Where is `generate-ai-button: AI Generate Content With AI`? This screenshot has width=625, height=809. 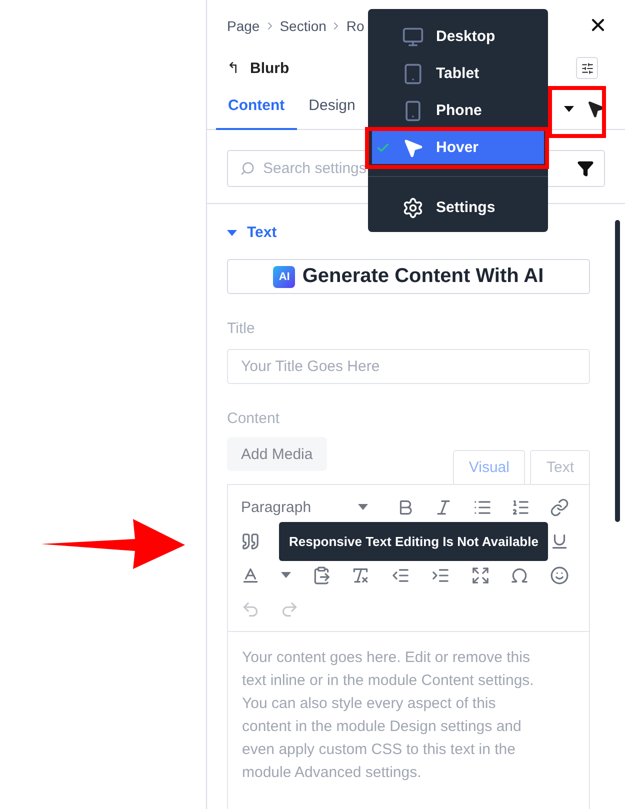
generate-ai-button: AI Generate Content With AI is located at coordinates (408, 276).